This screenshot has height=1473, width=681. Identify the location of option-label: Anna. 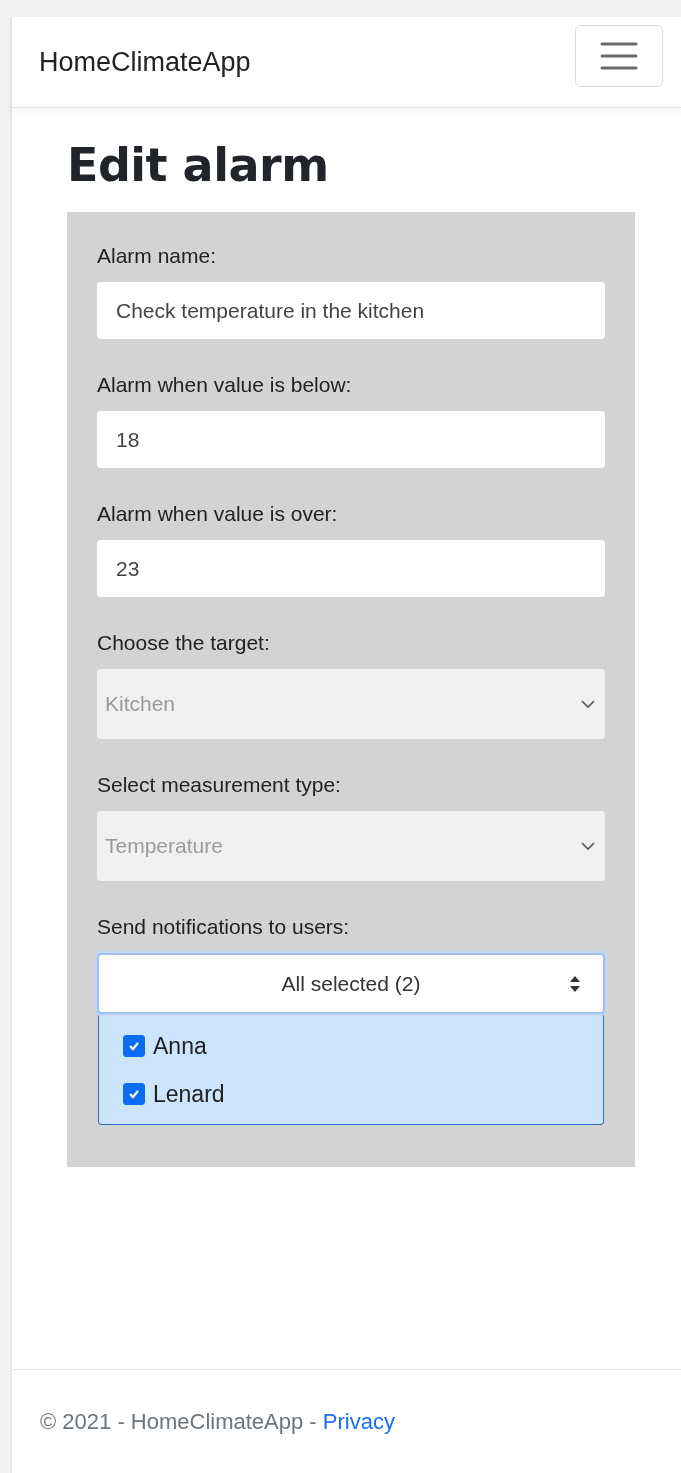
(180, 1046).